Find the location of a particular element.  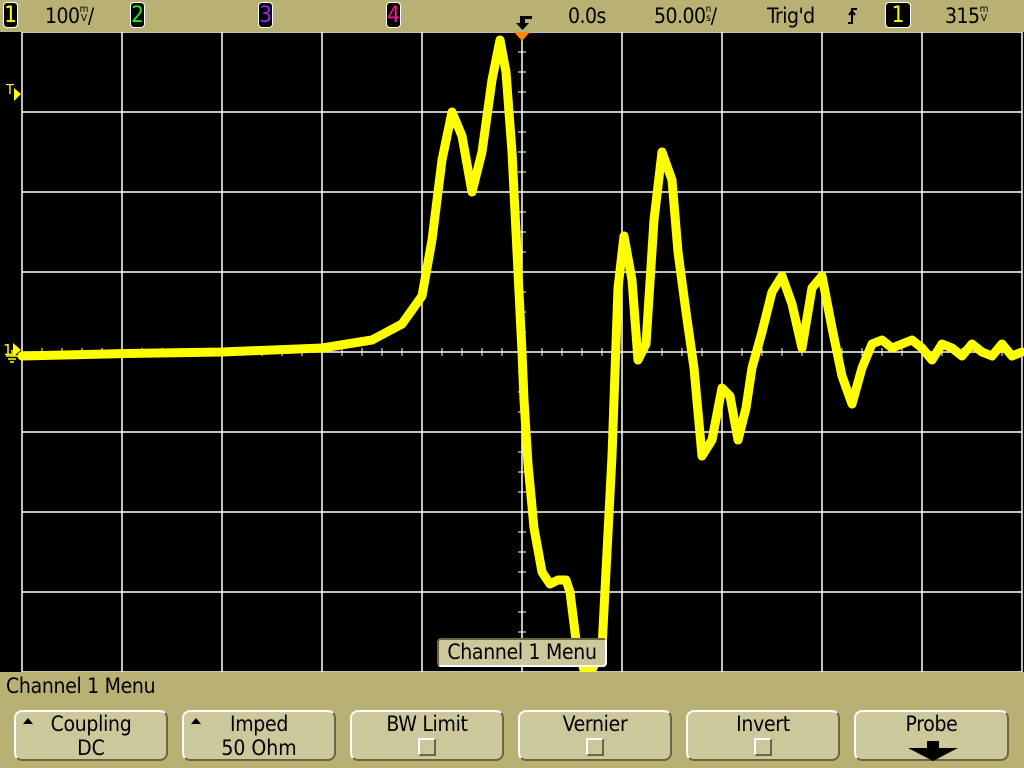

channel-1-scale: 100m V/ is located at coordinates (69, 16).